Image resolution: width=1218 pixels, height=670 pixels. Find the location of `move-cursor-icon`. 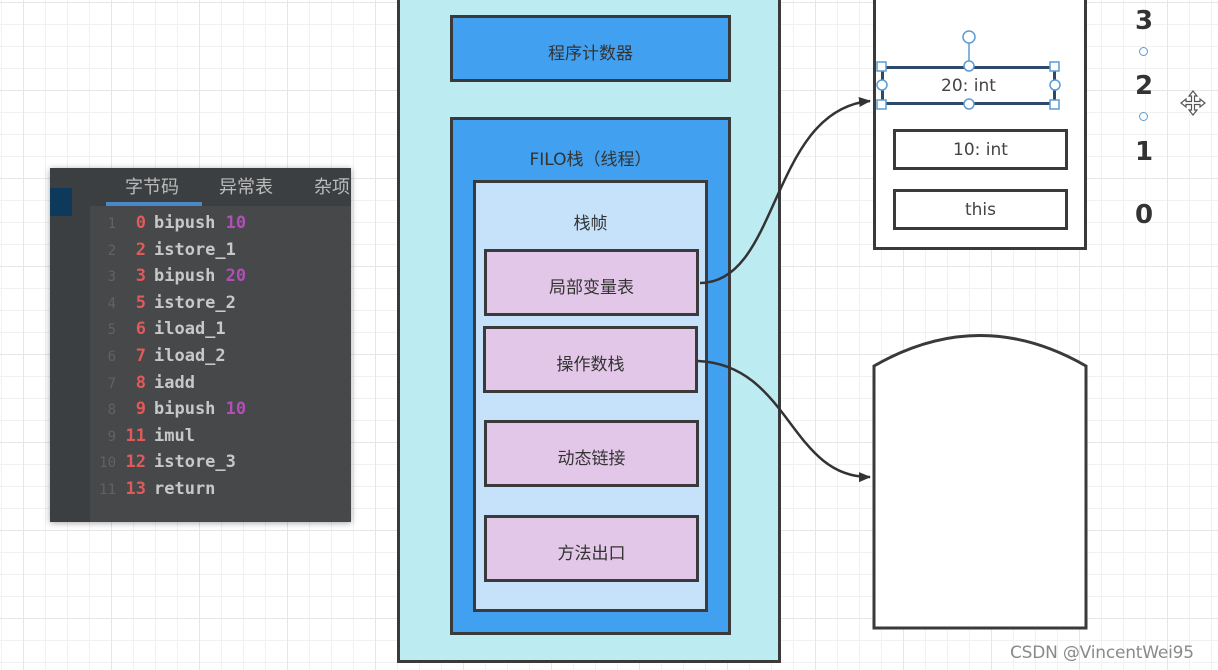

move-cursor-icon is located at coordinates (1193, 103).